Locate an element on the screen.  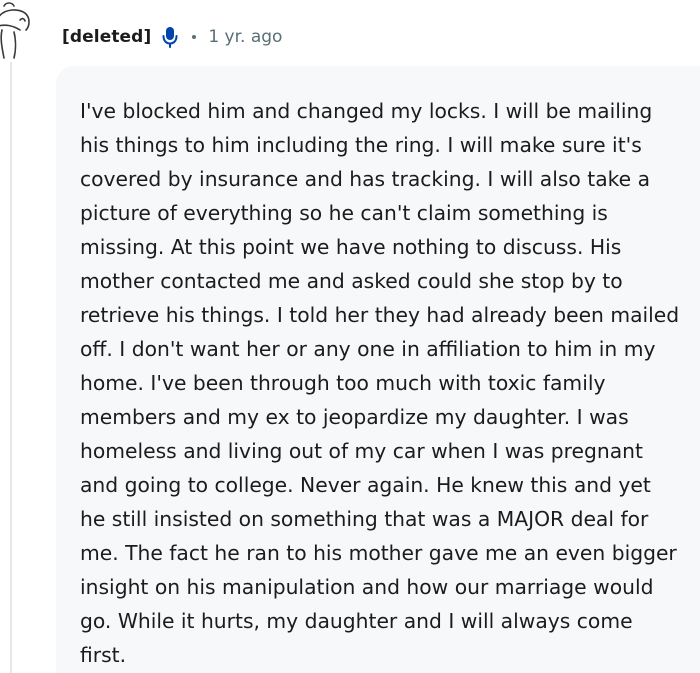
snoo-avatar-icon is located at coordinates (18, 31).